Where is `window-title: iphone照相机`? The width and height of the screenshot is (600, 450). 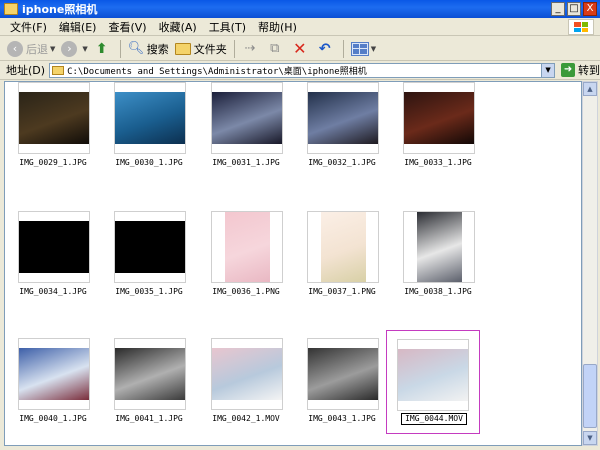
window-title: iphone照相机 is located at coordinates (60, 9).